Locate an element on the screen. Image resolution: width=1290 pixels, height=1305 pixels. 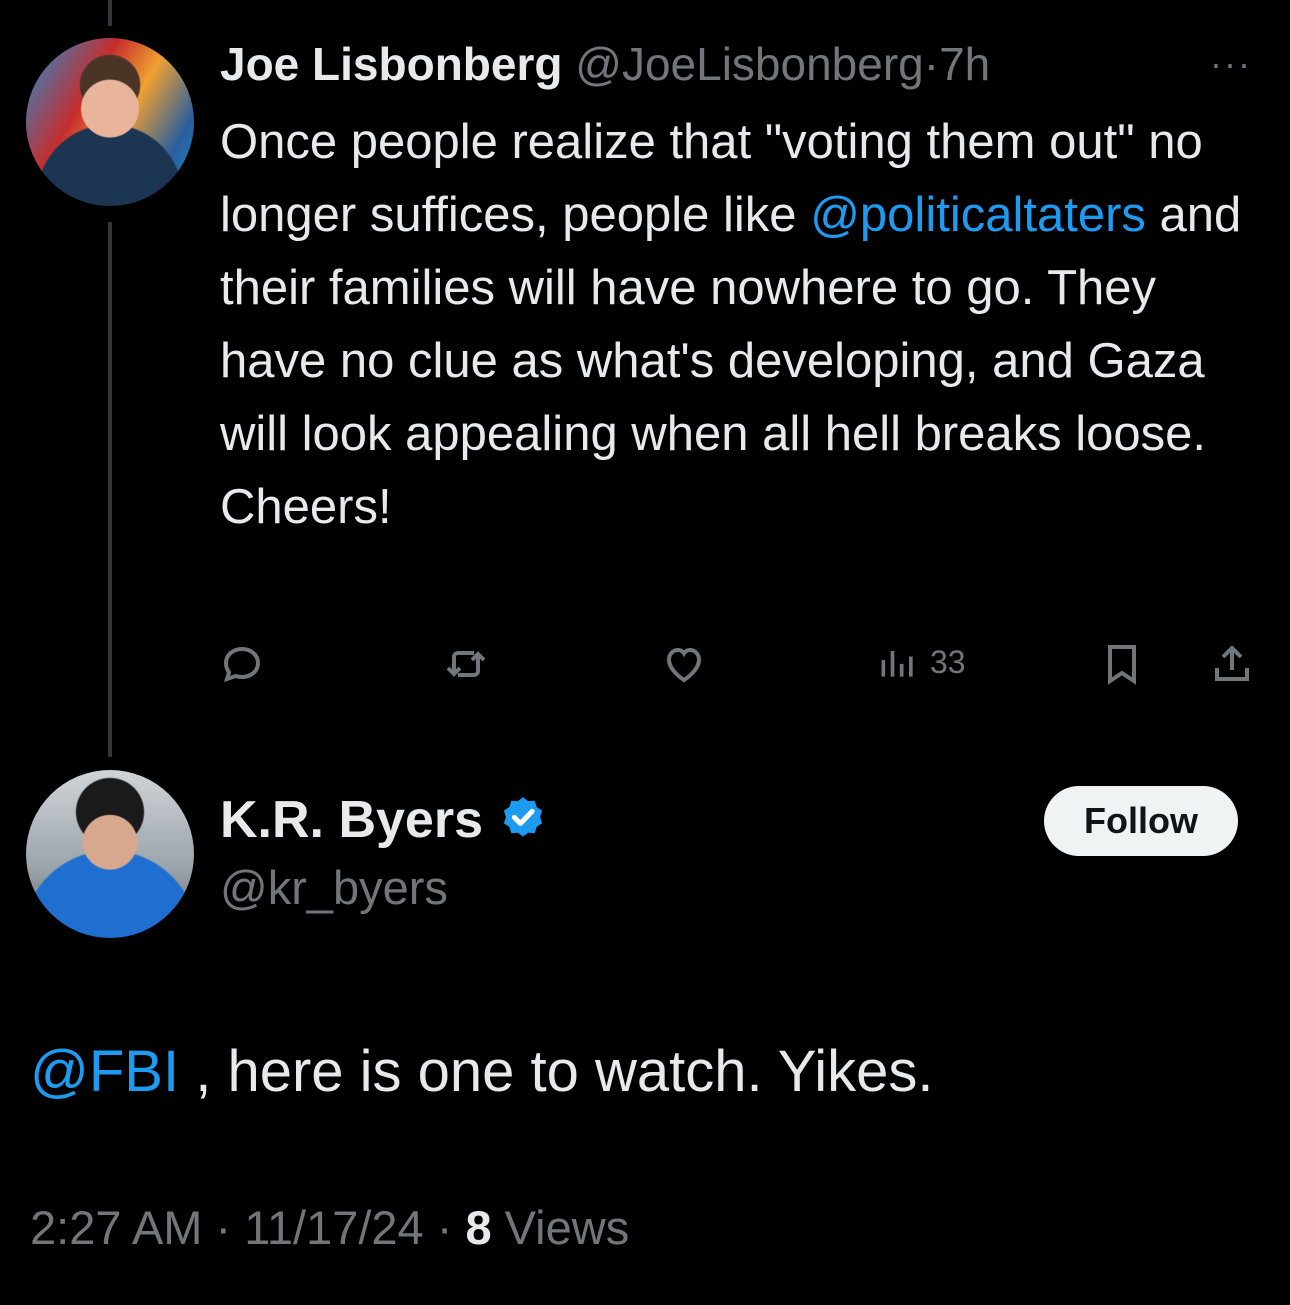
views-count: 33 is located at coordinates (948, 661).